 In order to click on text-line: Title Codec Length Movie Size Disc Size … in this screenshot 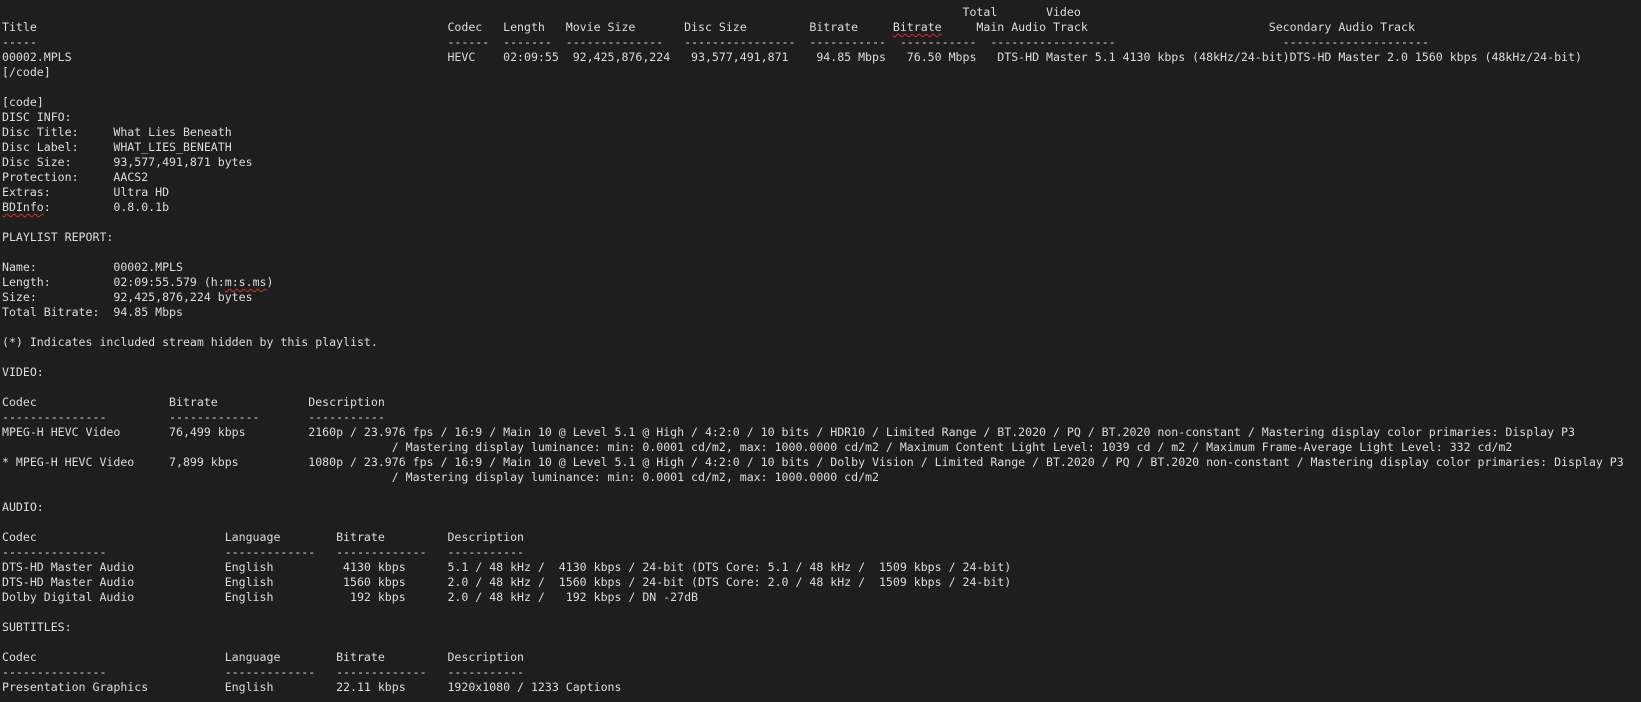, I will do `click(813, 27)`.